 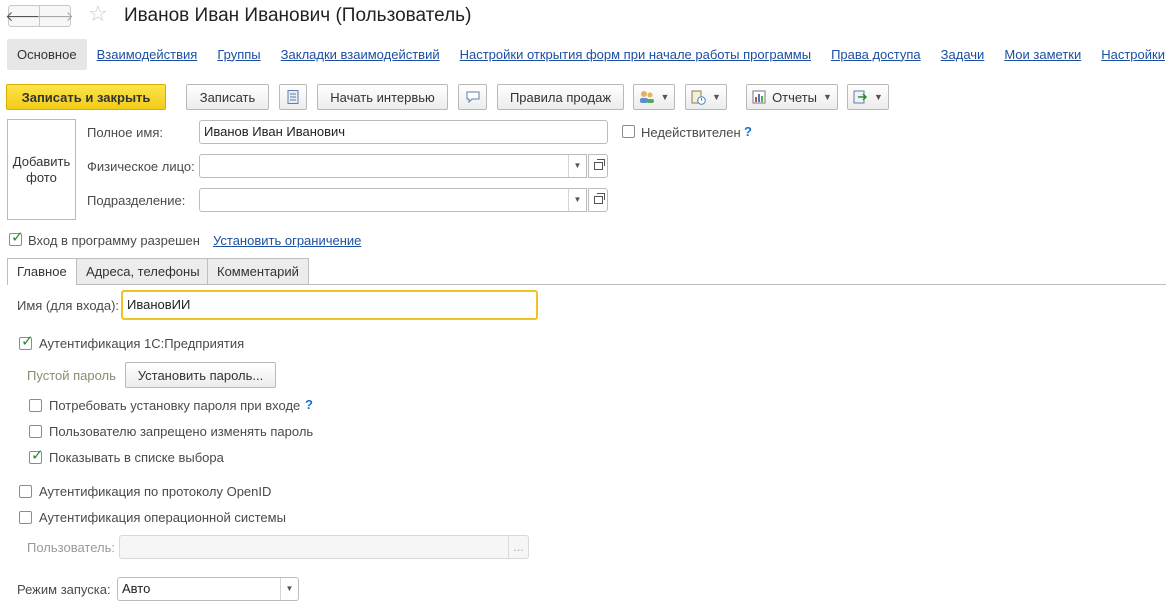 I want to click on tab-comment: Комментарий, so click(x=258, y=271).